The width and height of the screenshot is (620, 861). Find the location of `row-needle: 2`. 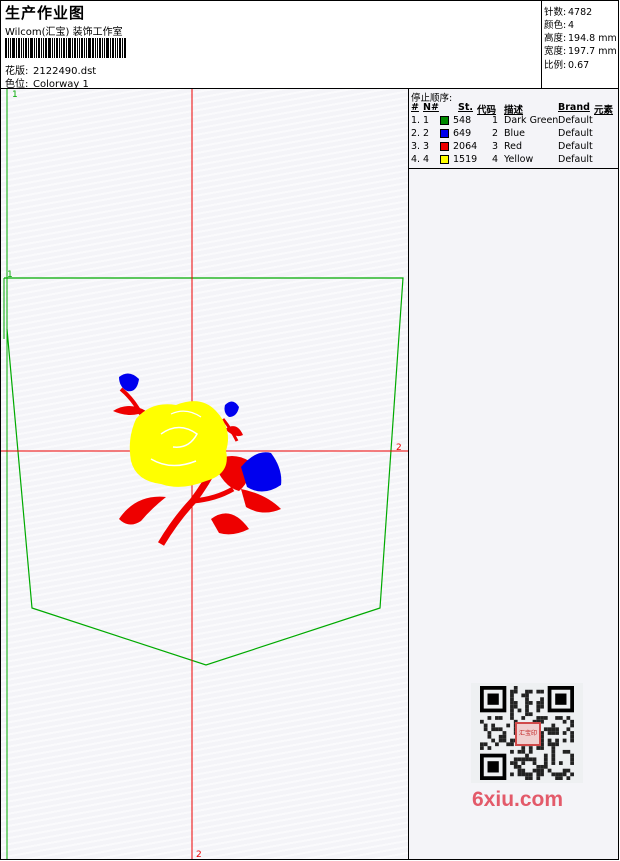

row-needle: 2 is located at coordinates (426, 133).